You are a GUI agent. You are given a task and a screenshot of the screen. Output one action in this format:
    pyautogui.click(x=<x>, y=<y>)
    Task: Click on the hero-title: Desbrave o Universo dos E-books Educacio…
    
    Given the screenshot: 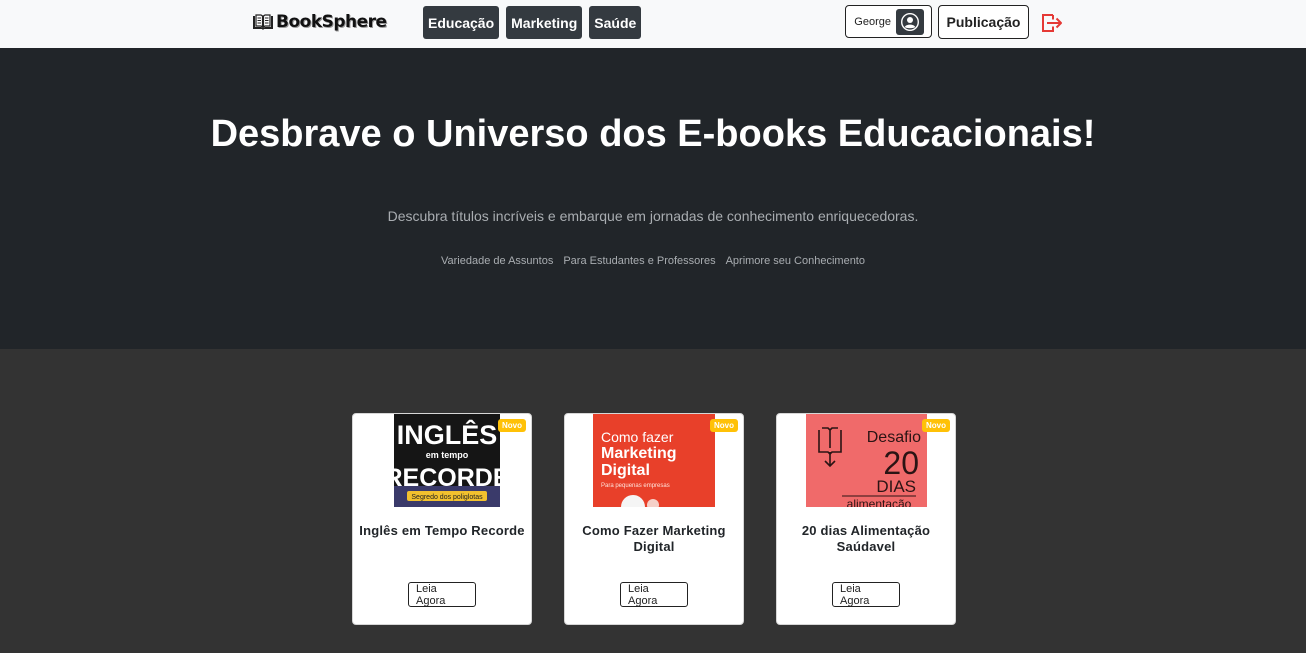 What is the action you would take?
    pyautogui.click(x=653, y=134)
    